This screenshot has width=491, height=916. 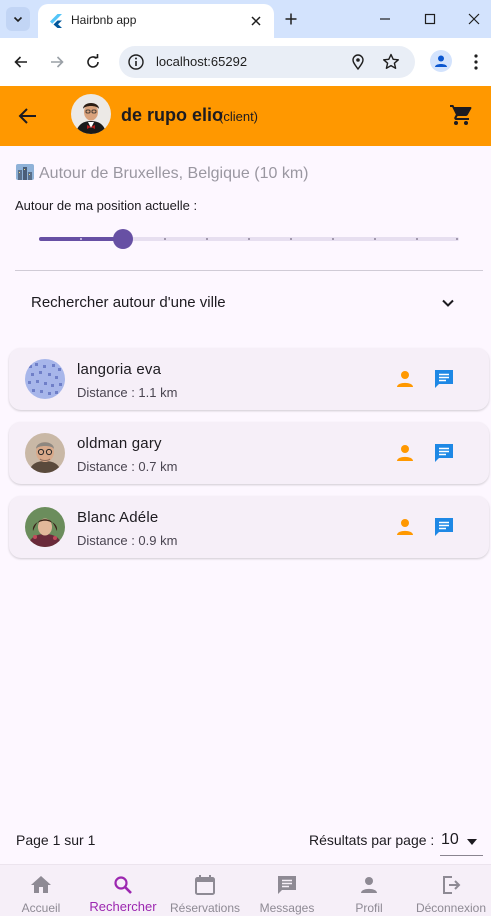 I want to click on stylist-distance: Distance : 1.1 km, so click(x=127, y=392).